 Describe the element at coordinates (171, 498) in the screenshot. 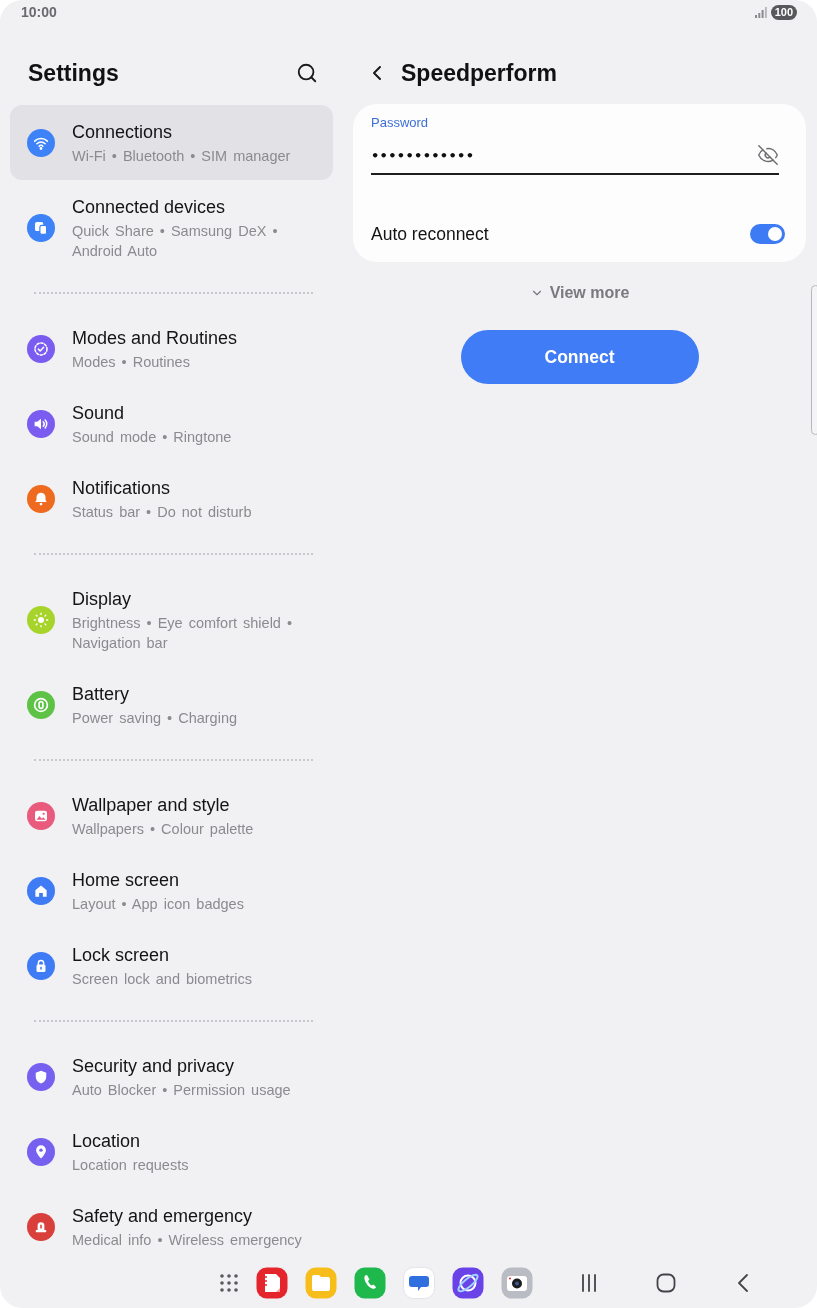

I see `settings-item: Notifications Status bar • Do not disturb` at that location.